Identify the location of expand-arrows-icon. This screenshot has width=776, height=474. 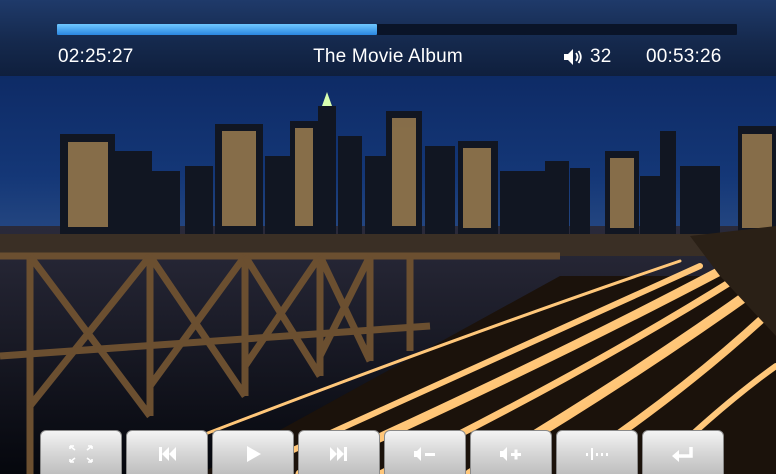
(81, 454).